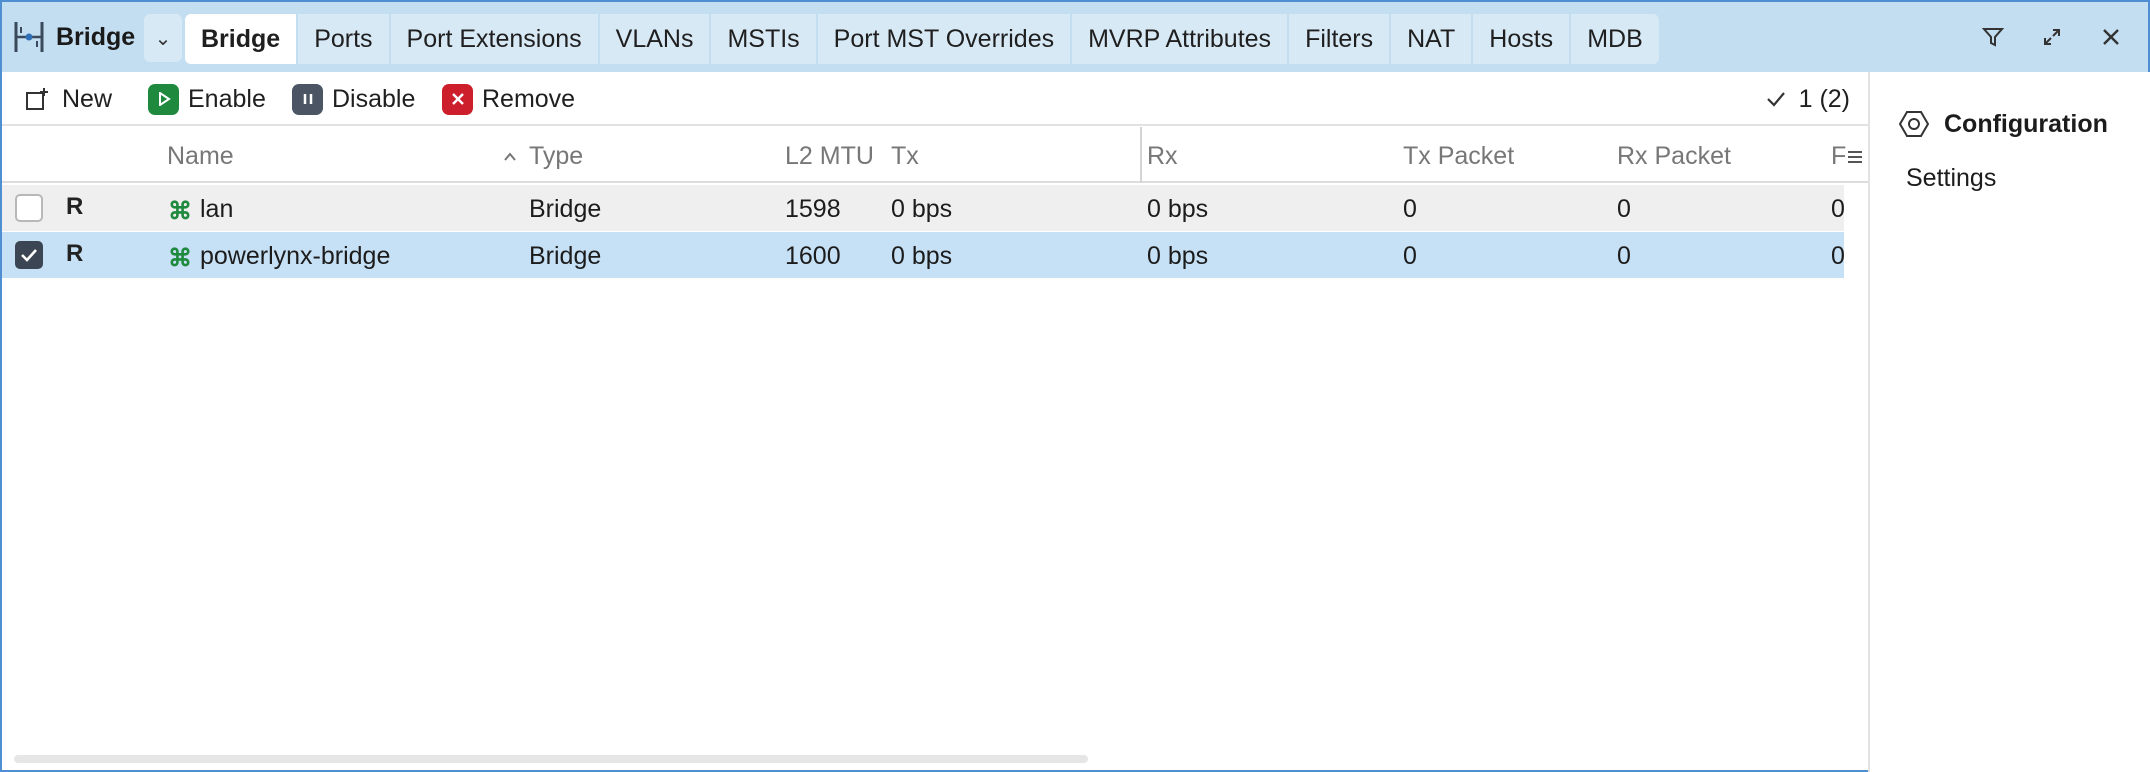 This screenshot has height=772, width=2150. I want to click on app-header: Bridge, so click(72, 37).